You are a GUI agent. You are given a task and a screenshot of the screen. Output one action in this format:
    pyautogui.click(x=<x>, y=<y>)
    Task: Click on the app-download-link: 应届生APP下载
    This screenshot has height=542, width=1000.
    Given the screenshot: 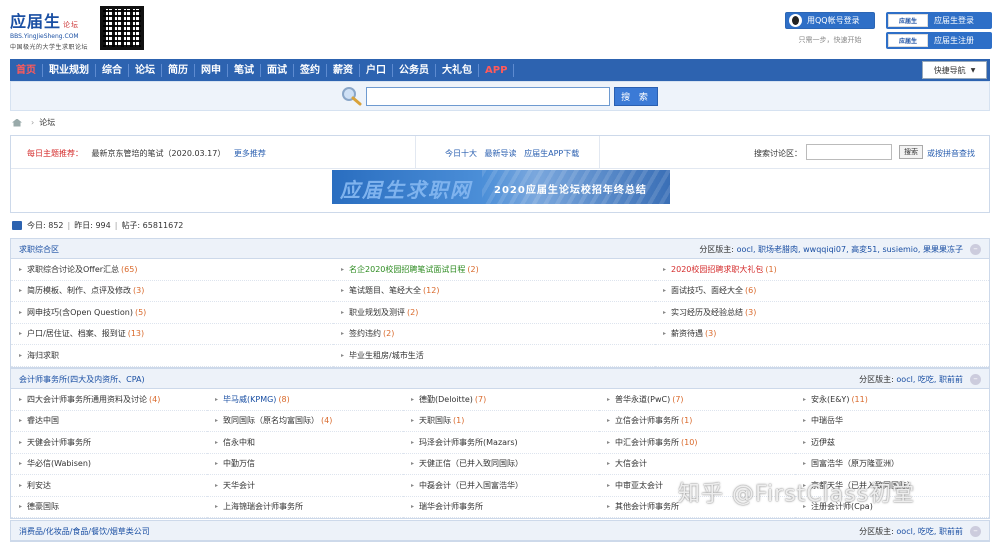 What is the action you would take?
    pyautogui.click(x=551, y=153)
    